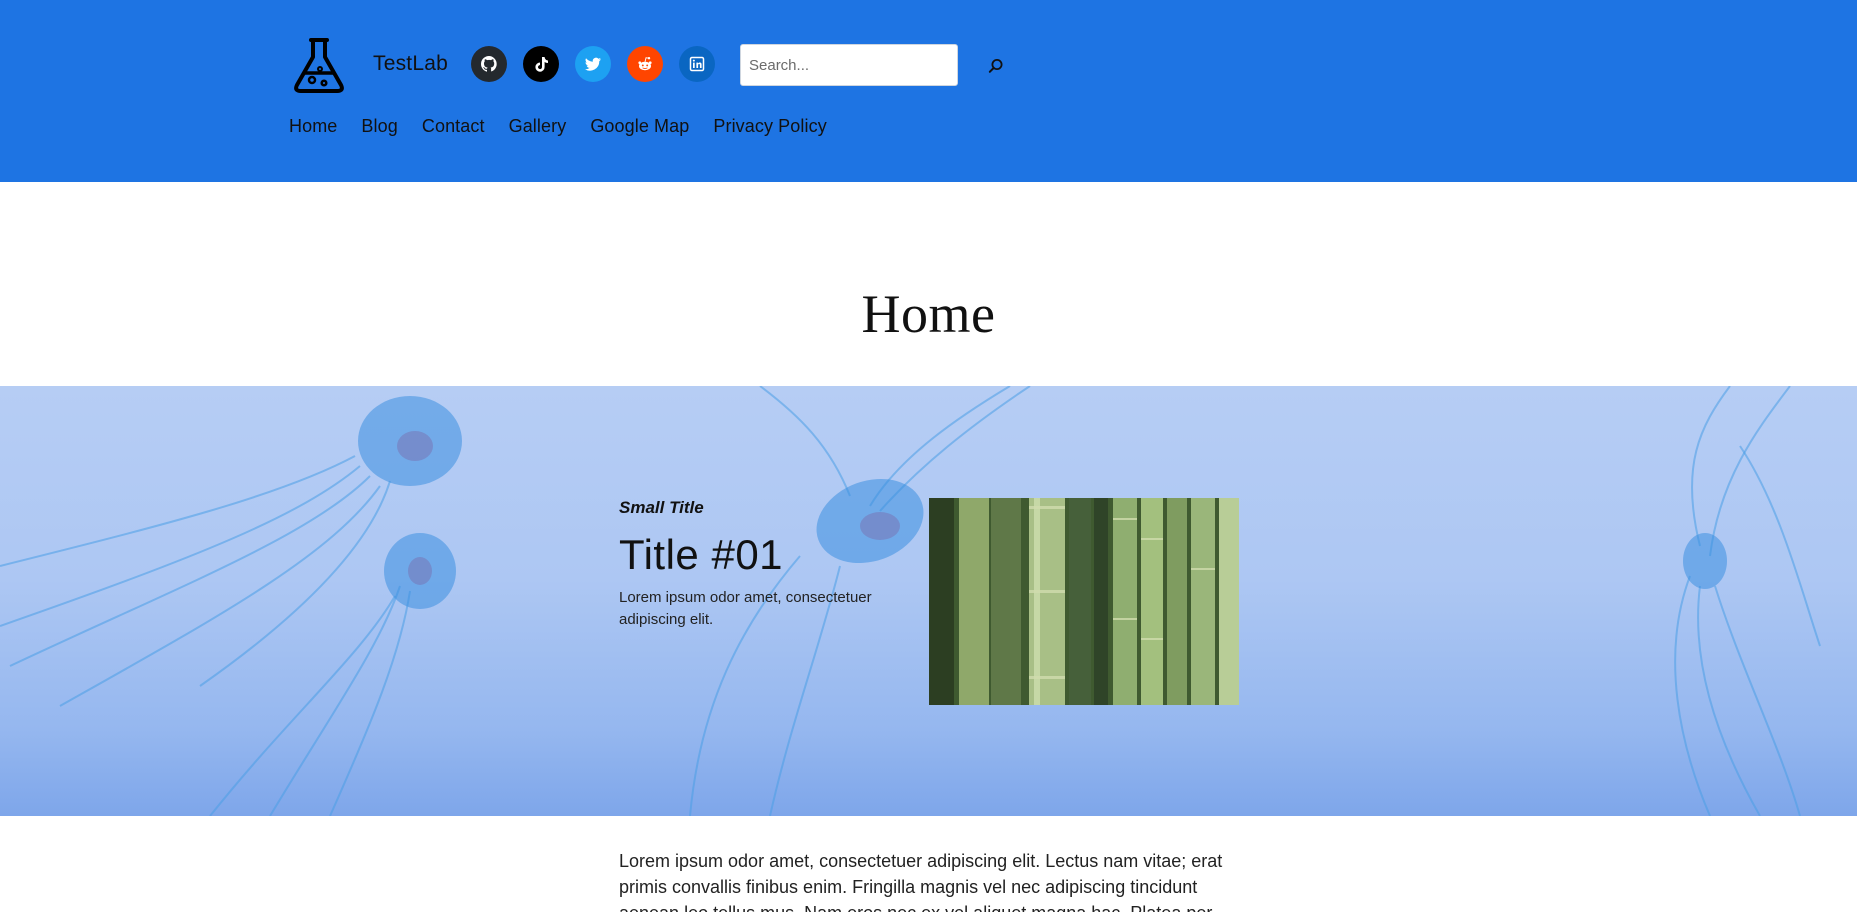  What do you see at coordinates (379, 126) in the screenshot?
I see `nav-item-blog: Blog` at bounding box center [379, 126].